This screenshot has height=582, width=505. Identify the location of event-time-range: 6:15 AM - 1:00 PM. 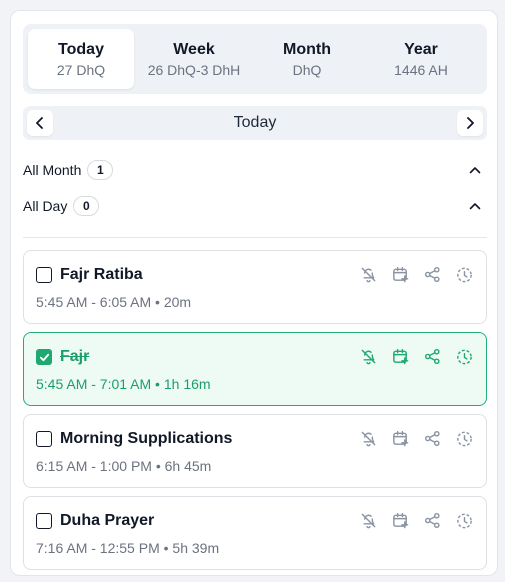
(94, 466).